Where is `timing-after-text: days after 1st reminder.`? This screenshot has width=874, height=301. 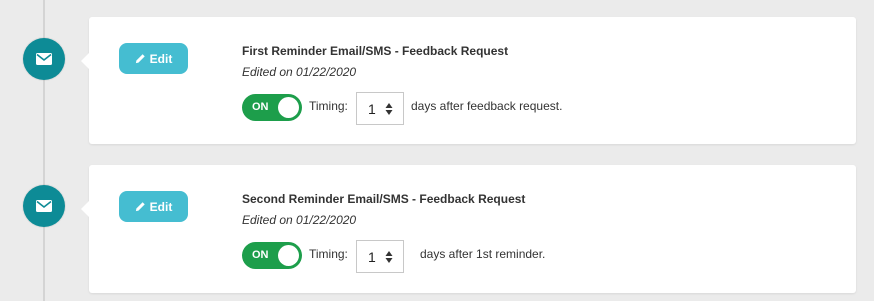
timing-after-text: days after 1st reminder. is located at coordinates (483, 254).